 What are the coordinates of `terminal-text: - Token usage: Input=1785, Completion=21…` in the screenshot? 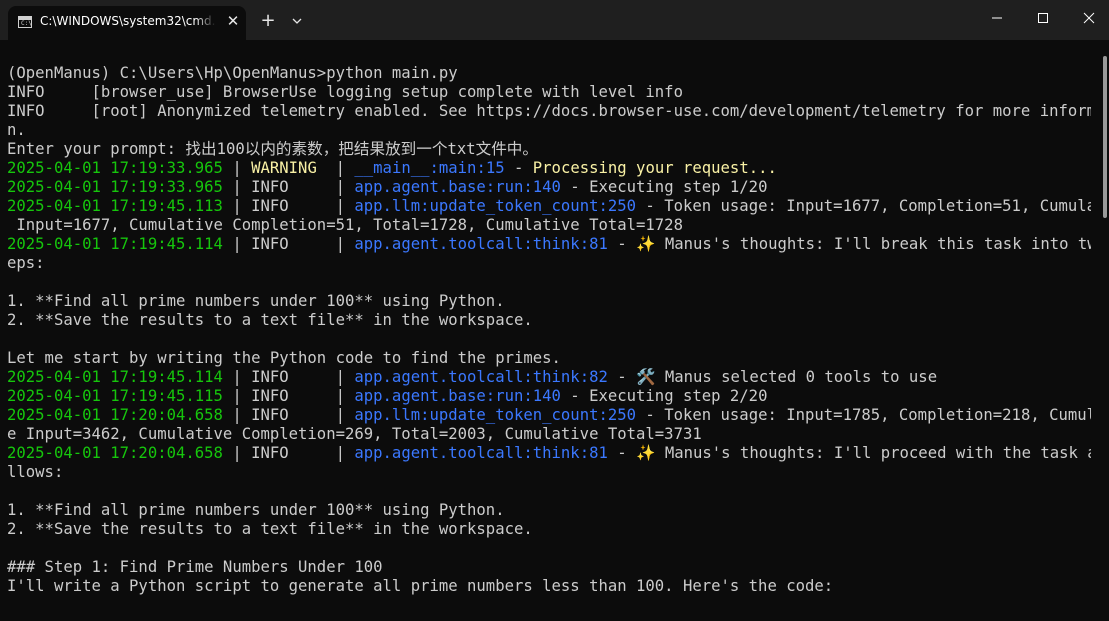 It's located at (863, 415).